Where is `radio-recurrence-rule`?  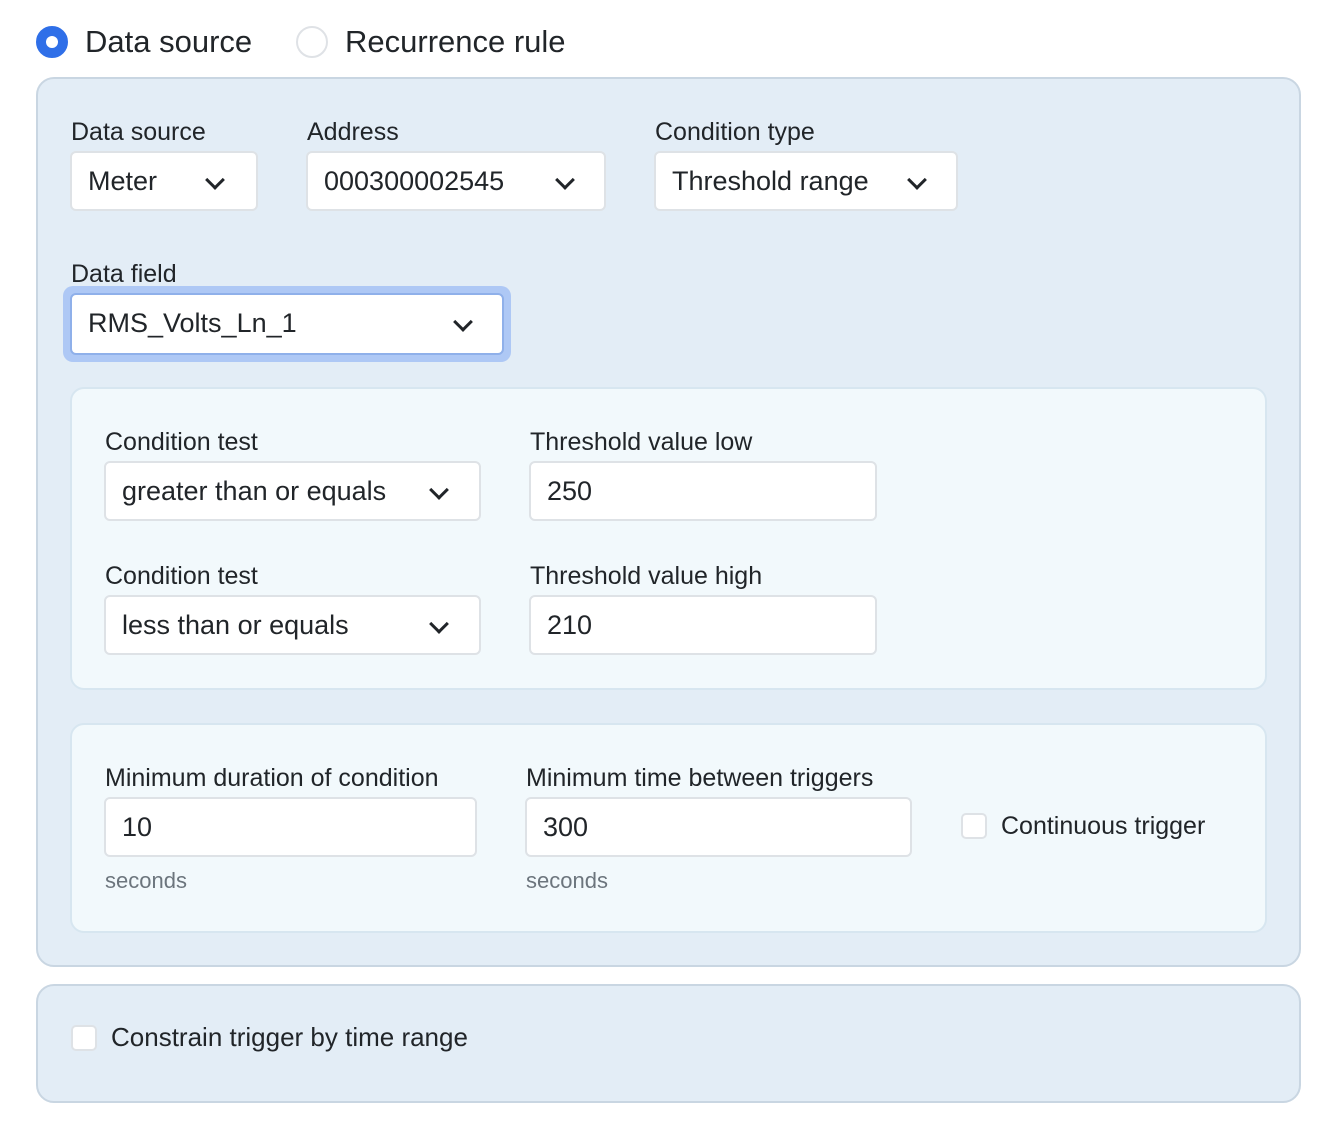
radio-recurrence-rule is located at coordinates (312, 42).